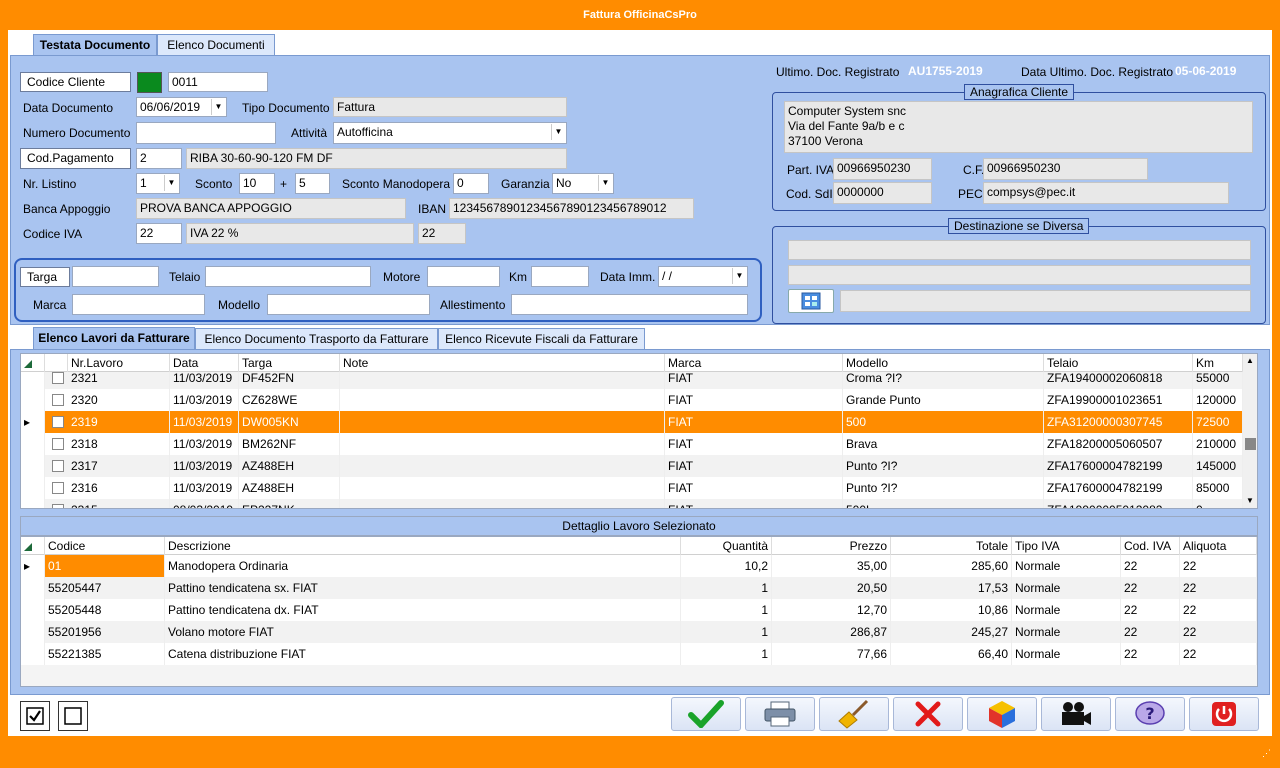  Describe the element at coordinates (159, 158) in the screenshot. I see `cod-pagamento-input: 2` at that location.